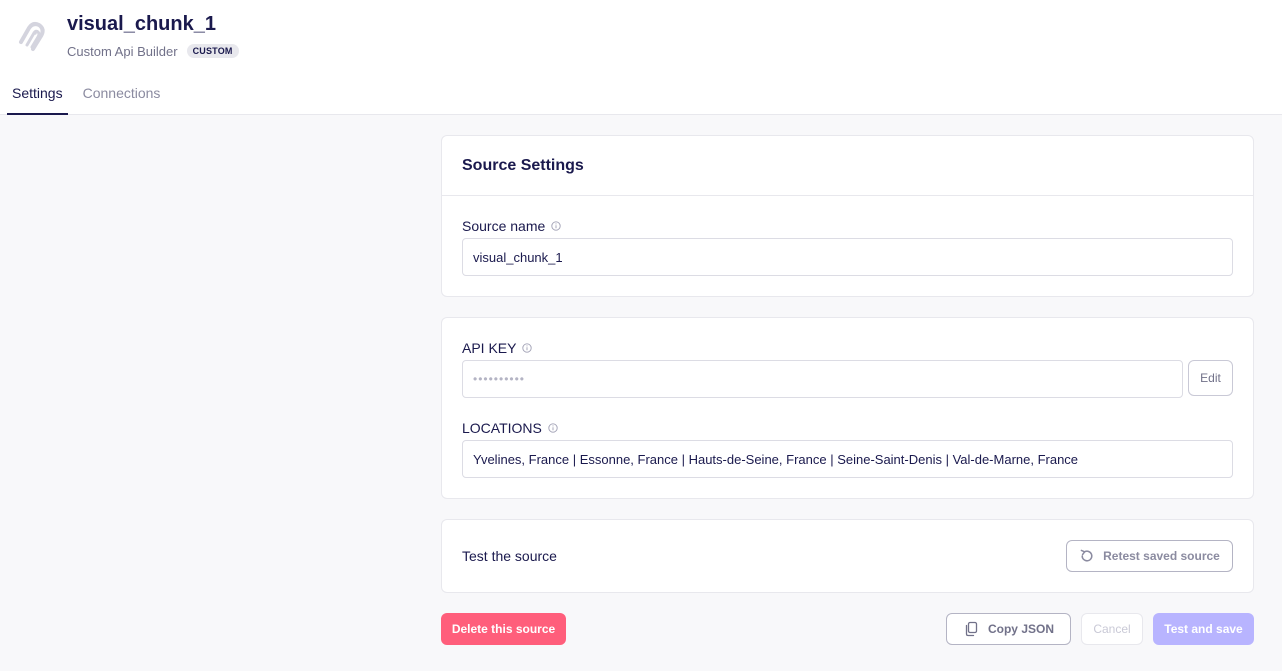 This screenshot has width=1282, height=671. I want to click on copy-json-label: Copy JSON, so click(1020, 629).